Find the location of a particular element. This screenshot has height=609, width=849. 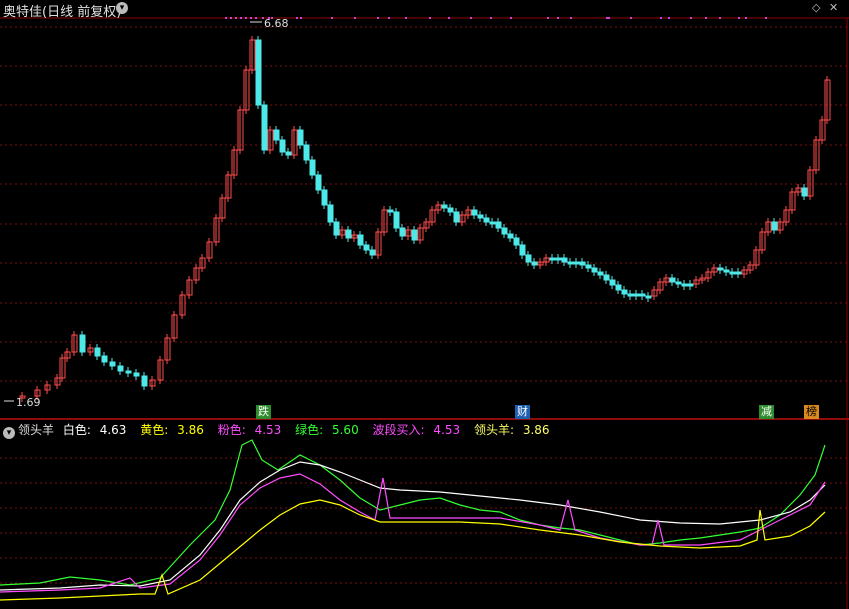

legend-green: 绿色: 5.60 is located at coordinates (327, 430).